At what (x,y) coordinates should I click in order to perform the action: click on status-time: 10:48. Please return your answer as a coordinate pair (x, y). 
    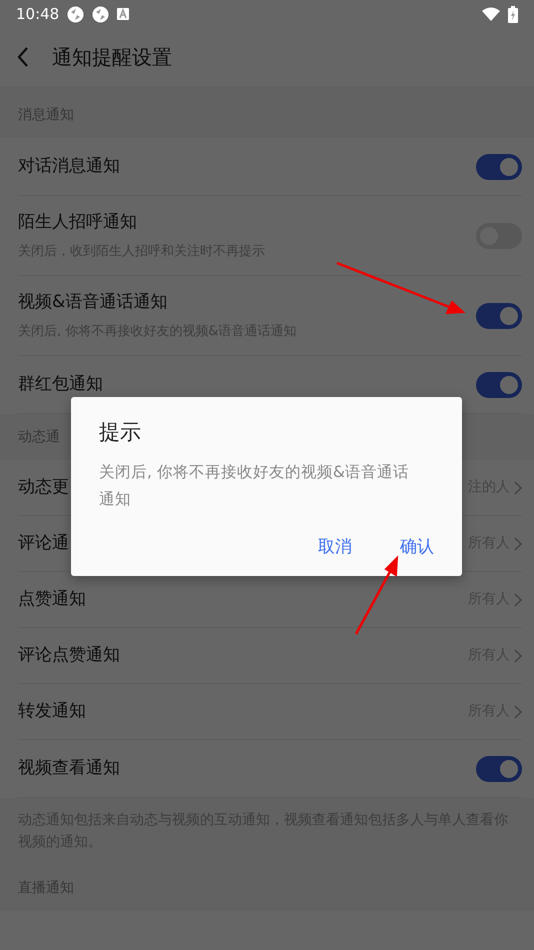
    Looking at the image, I should click on (38, 14).